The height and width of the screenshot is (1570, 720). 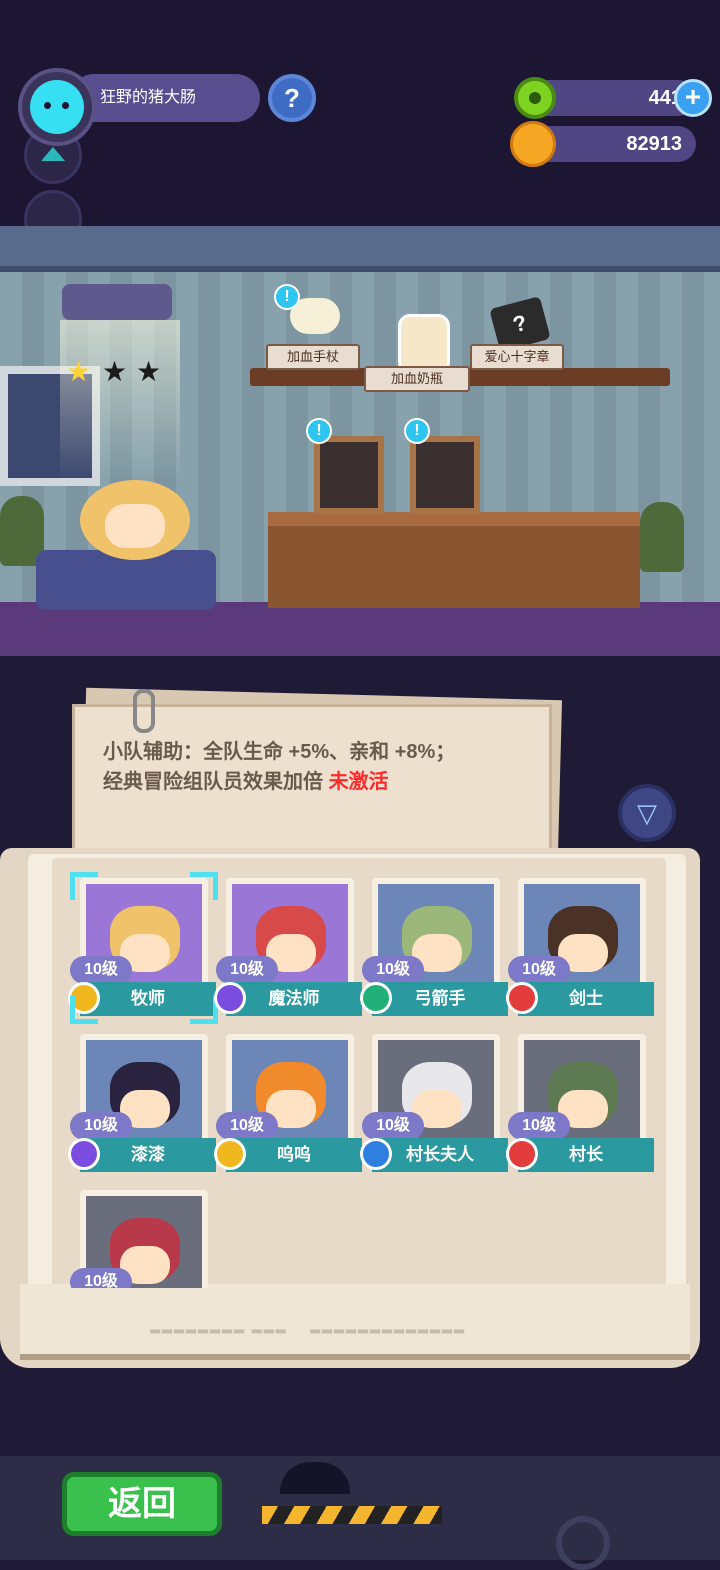 I want to click on ceiling-rail, so click(x=360, y=249).